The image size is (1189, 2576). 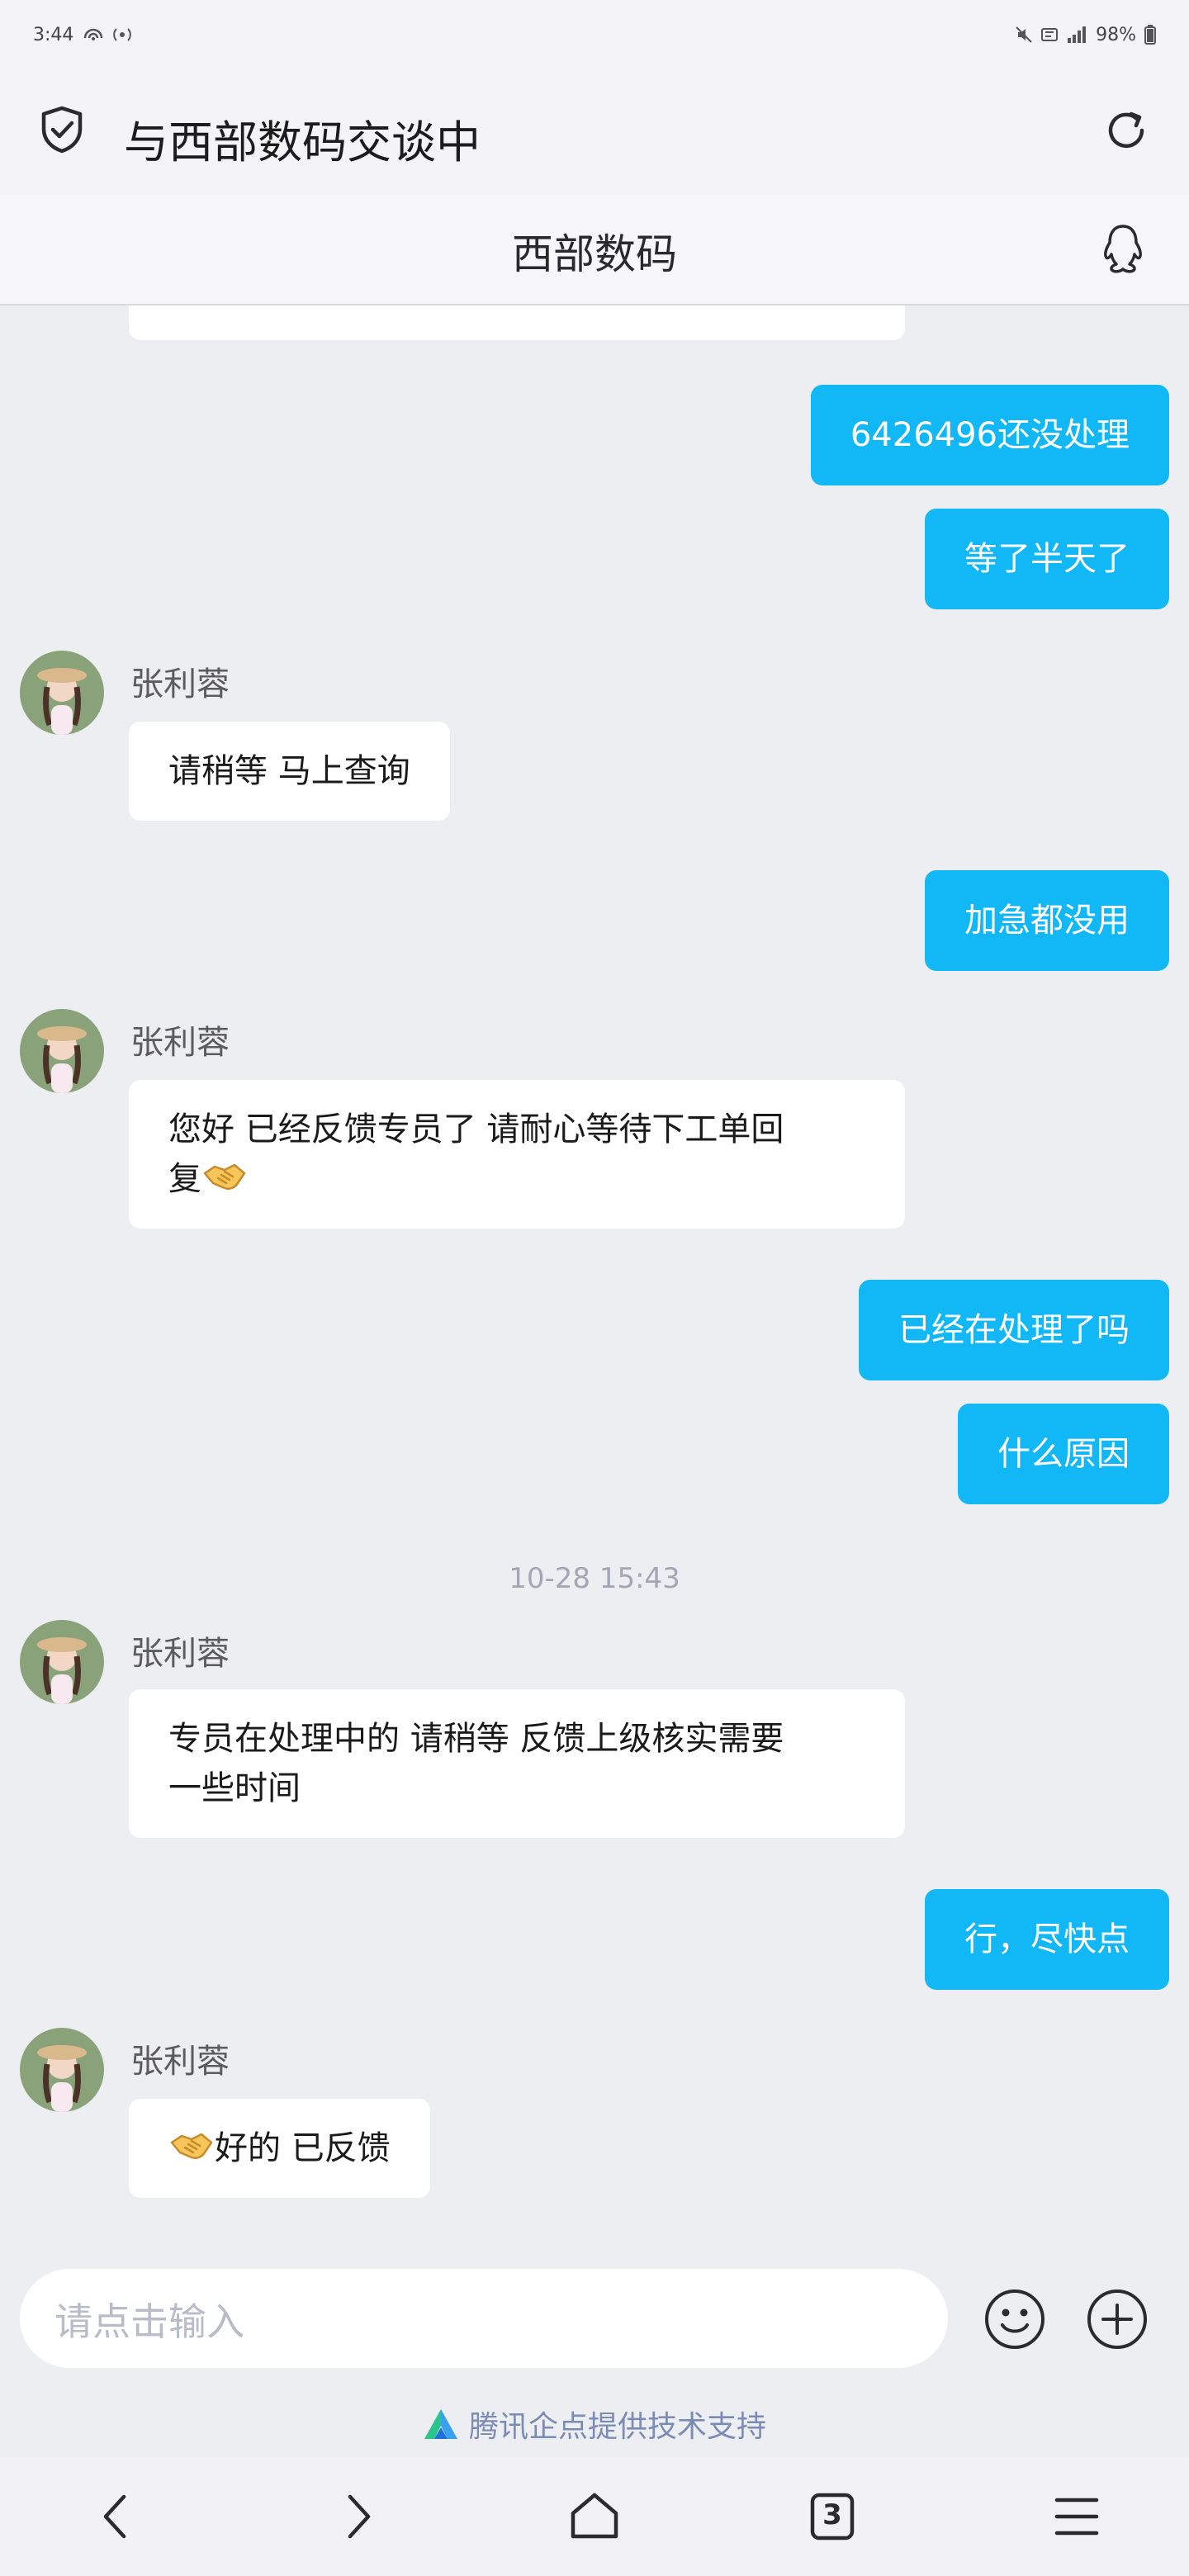 I want to click on powered-by: 腾讯企点提供技术支持, so click(x=594, y=2424).